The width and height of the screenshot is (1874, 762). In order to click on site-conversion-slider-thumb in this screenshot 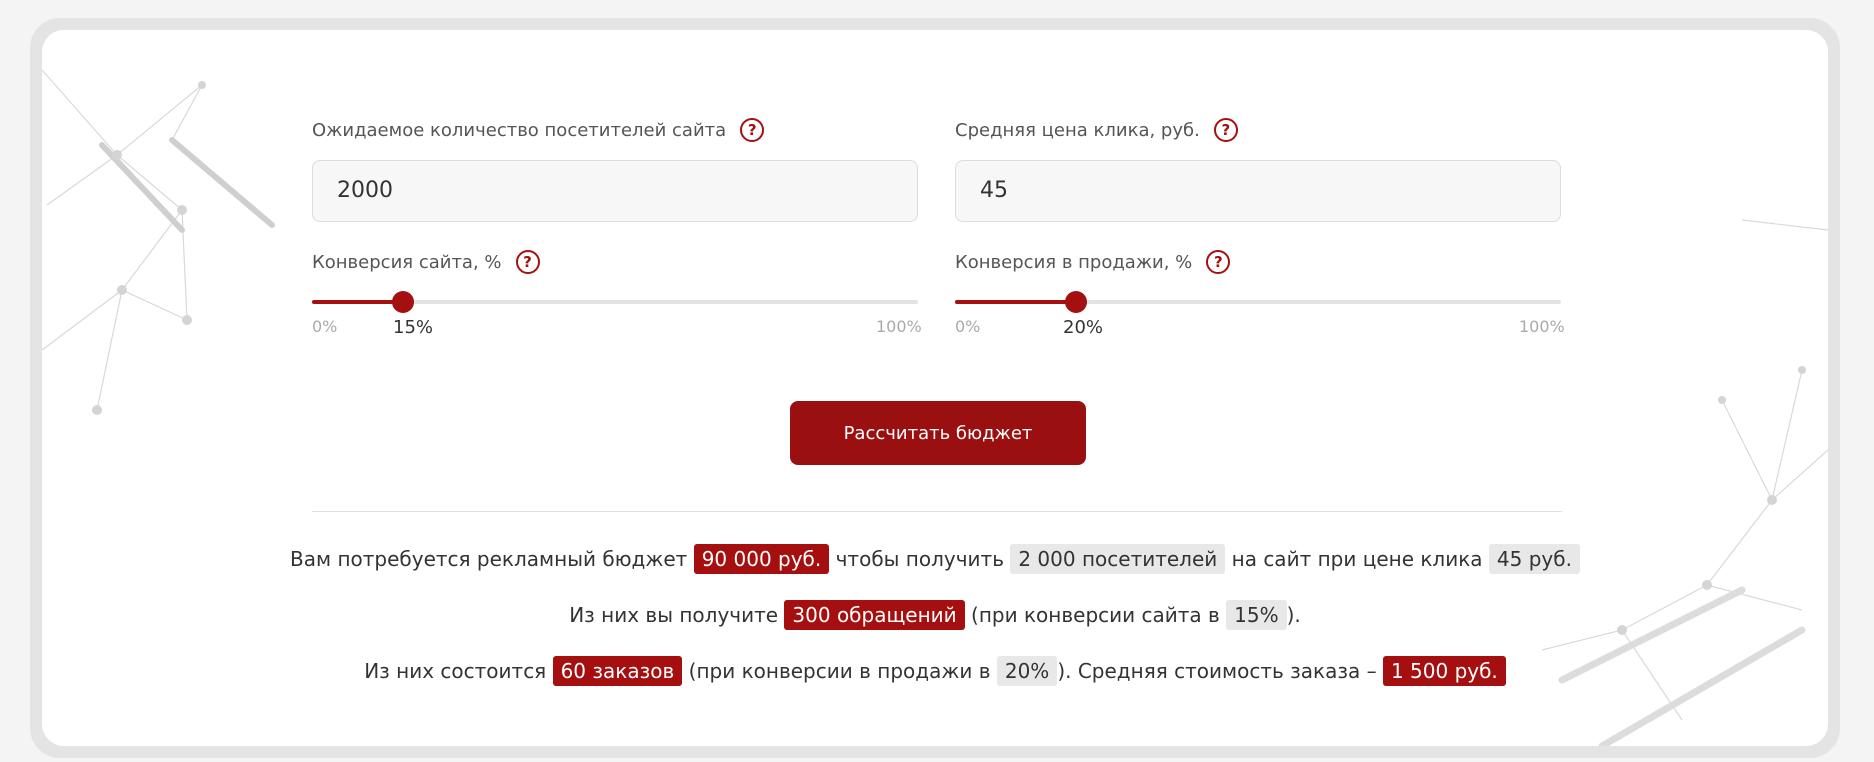, I will do `click(402, 302)`.